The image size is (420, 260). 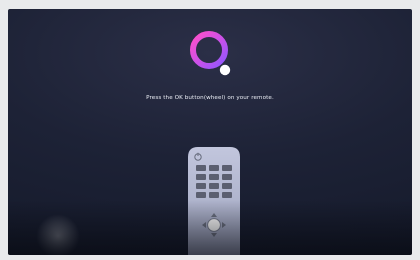 What do you see at coordinates (214, 225) in the screenshot?
I see `ok-wheel-icon` at bounding box center [214, 225].